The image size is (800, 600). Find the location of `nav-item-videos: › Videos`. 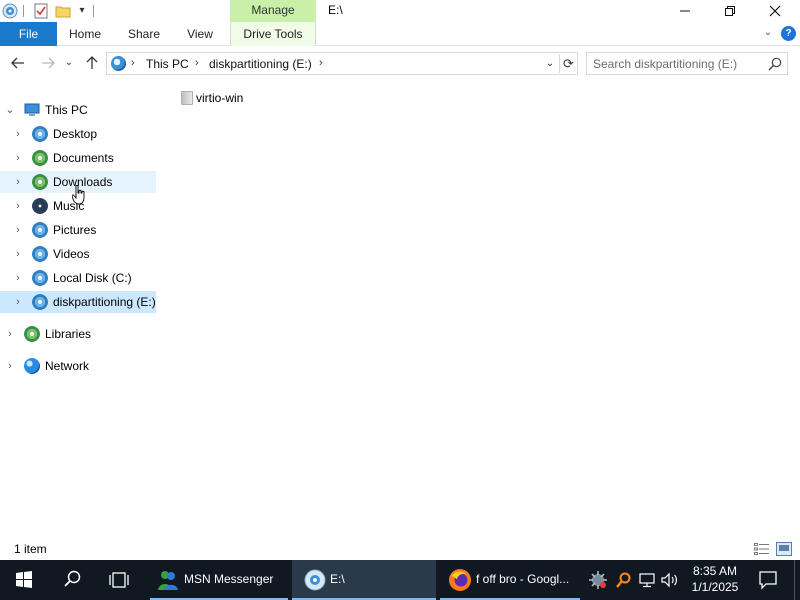

nav-item-videos: › Videos is located at coordinates (78, 254).